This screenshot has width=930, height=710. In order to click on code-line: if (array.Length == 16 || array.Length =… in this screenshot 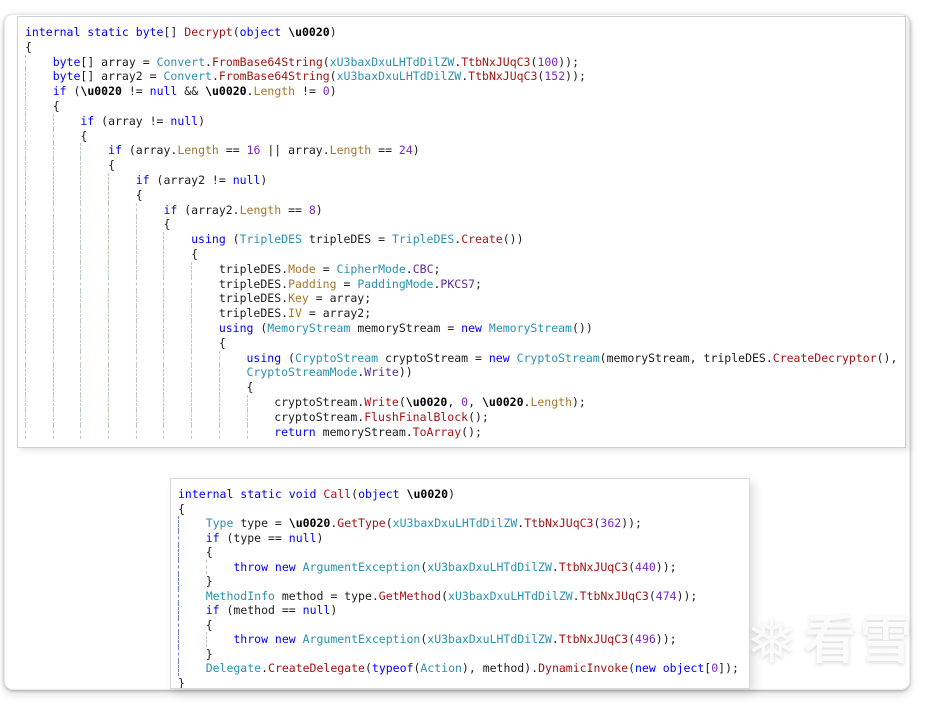, I will do `click(465, 151)`.